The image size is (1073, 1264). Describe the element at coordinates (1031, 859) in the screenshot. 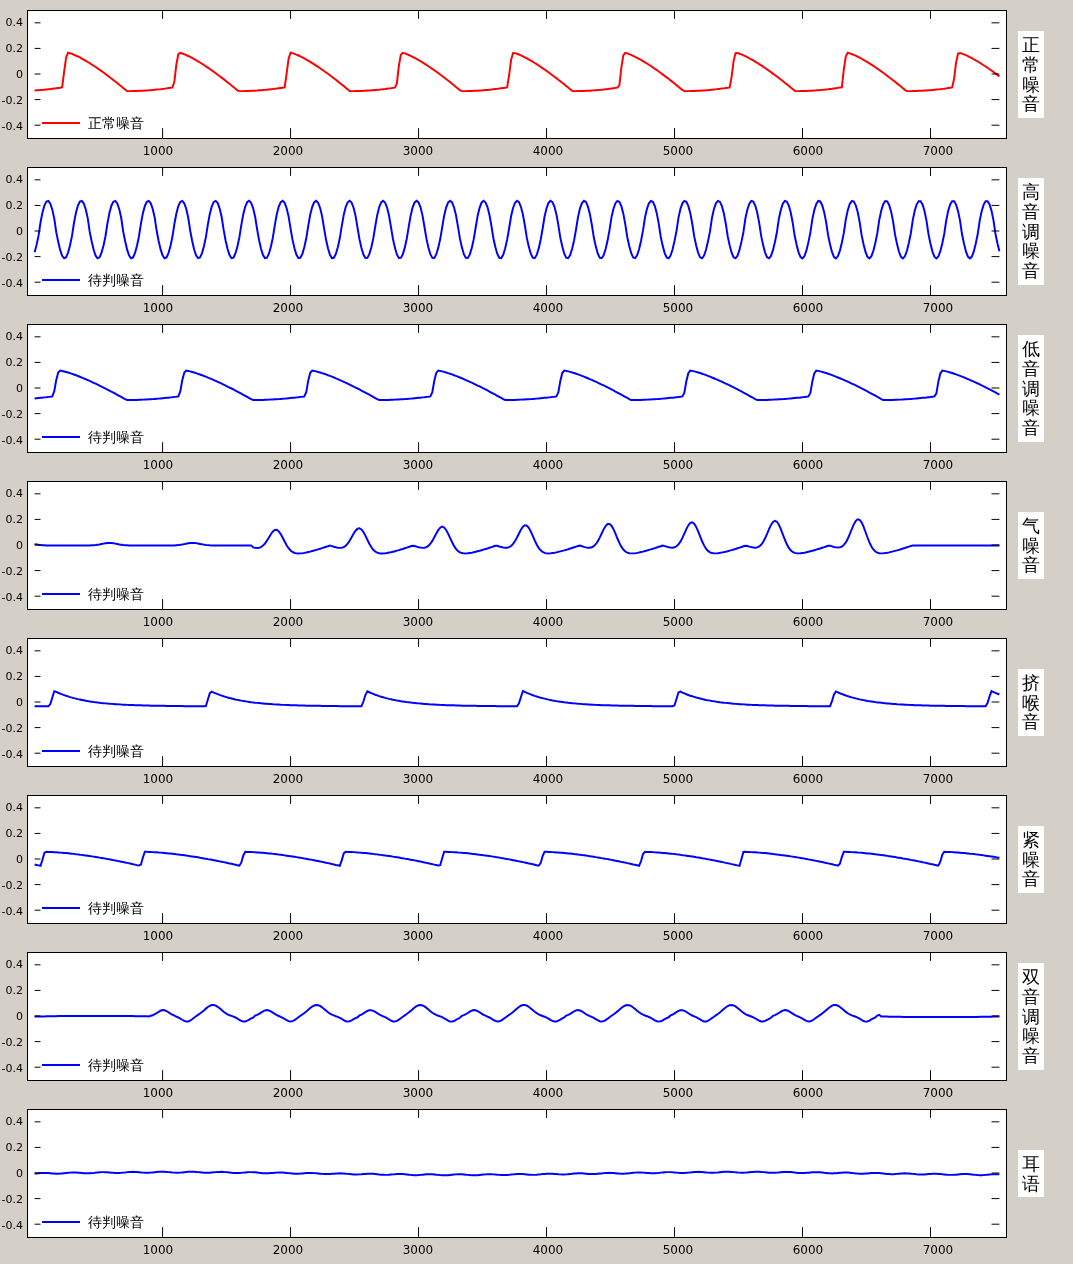

I see `side-label: 紧噪音` at that location.